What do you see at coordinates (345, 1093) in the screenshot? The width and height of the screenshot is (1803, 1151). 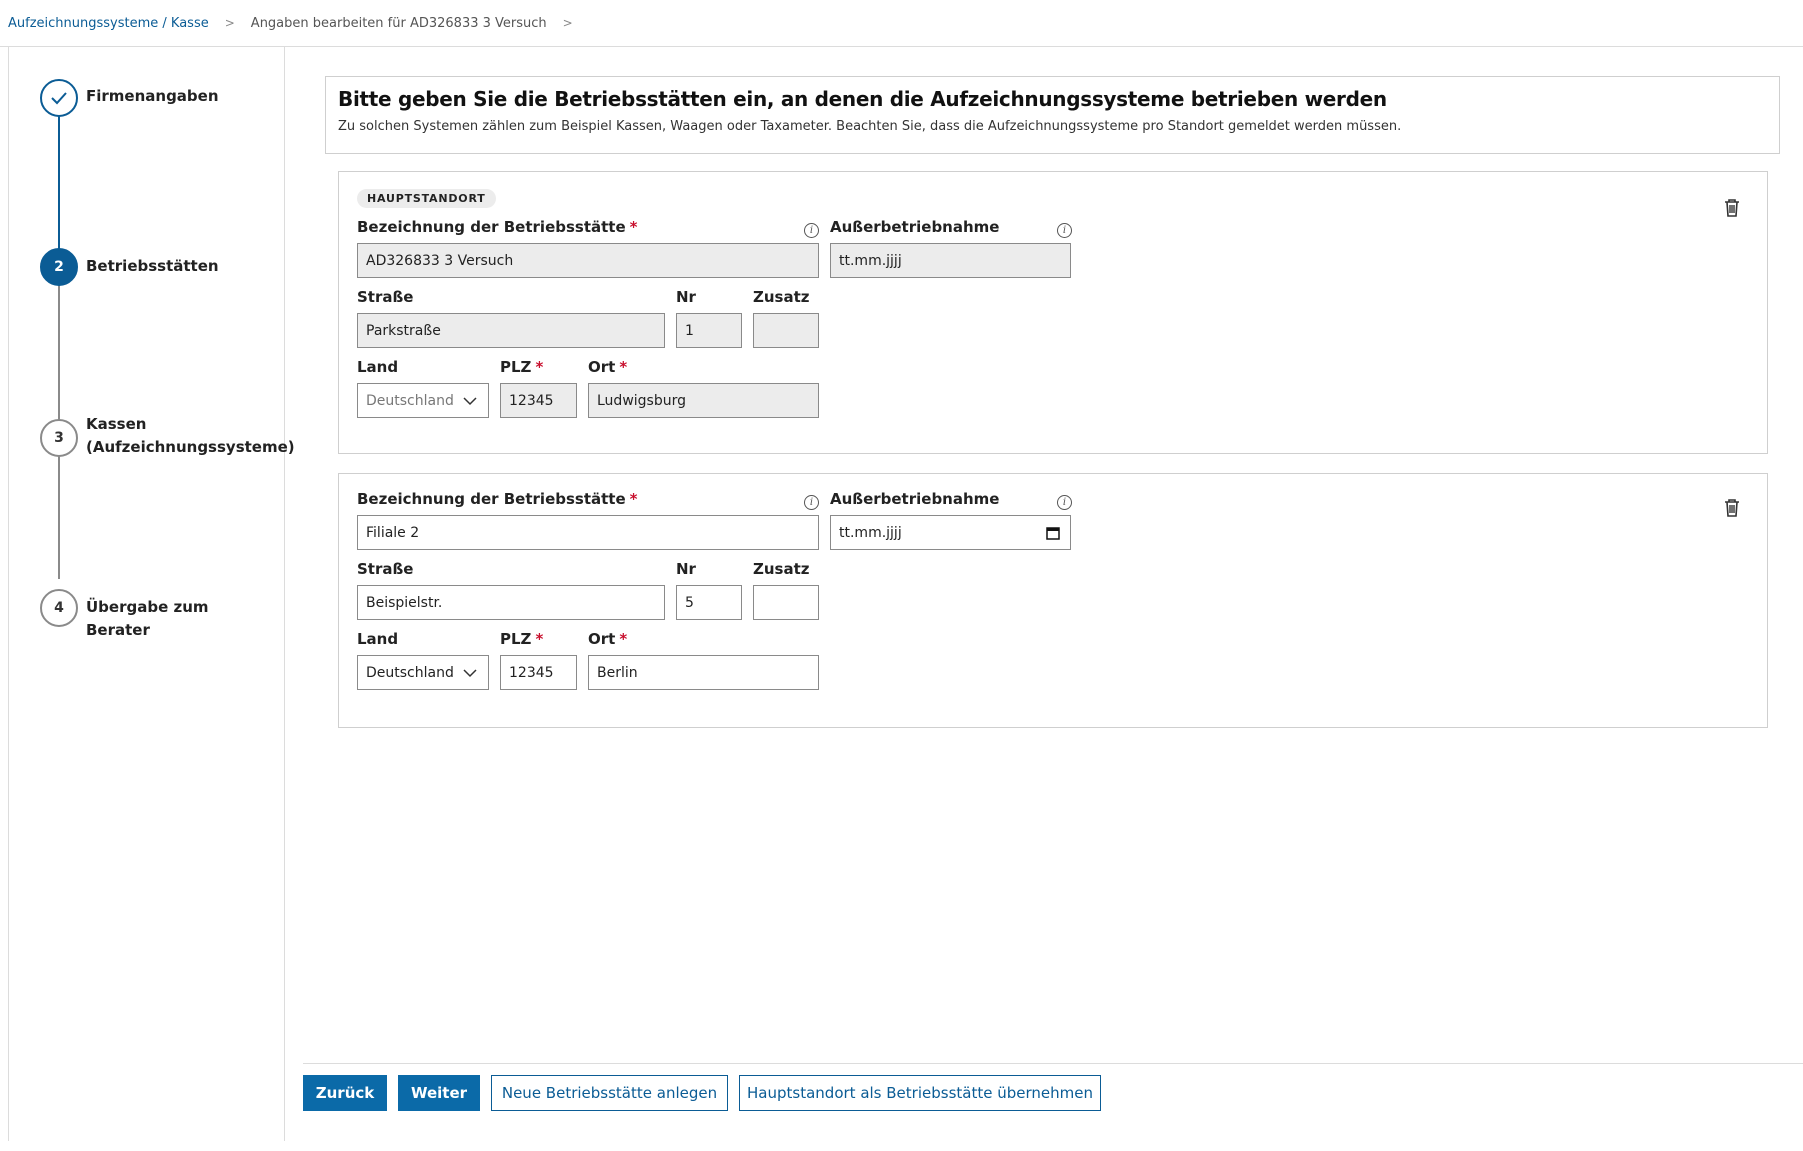 I see `back-button: Zurück` at bounding box center [345, 1093].